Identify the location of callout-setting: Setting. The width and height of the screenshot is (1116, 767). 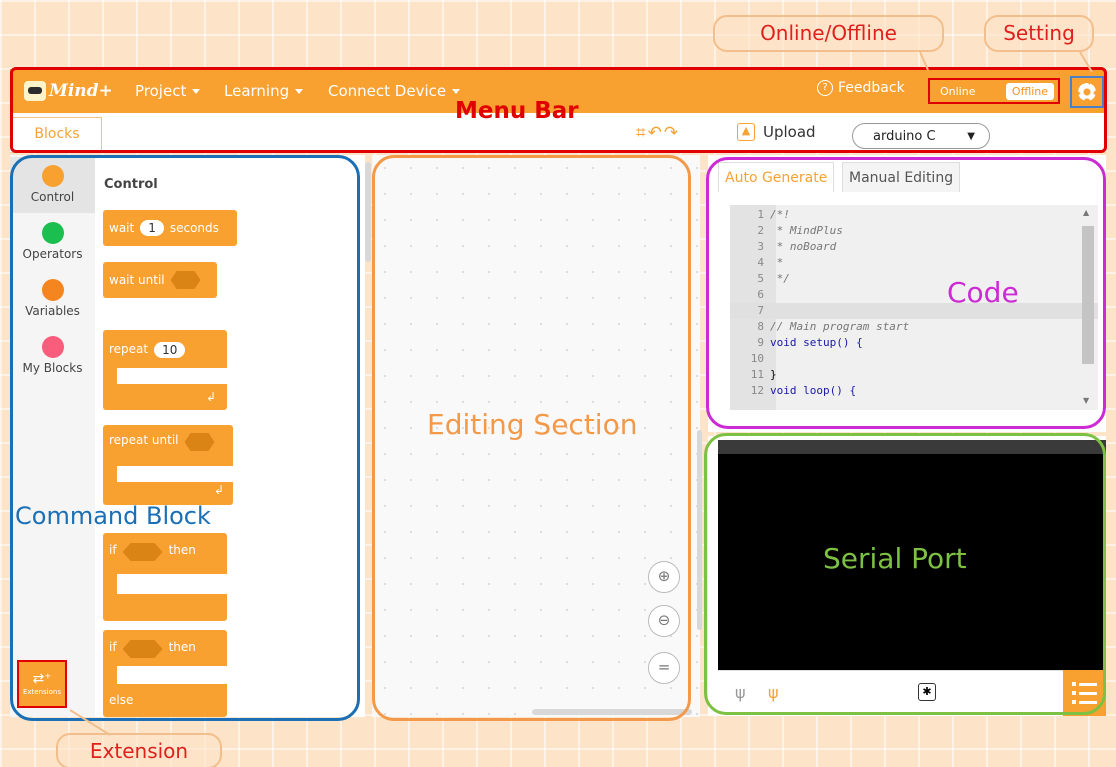
(1039, 33).